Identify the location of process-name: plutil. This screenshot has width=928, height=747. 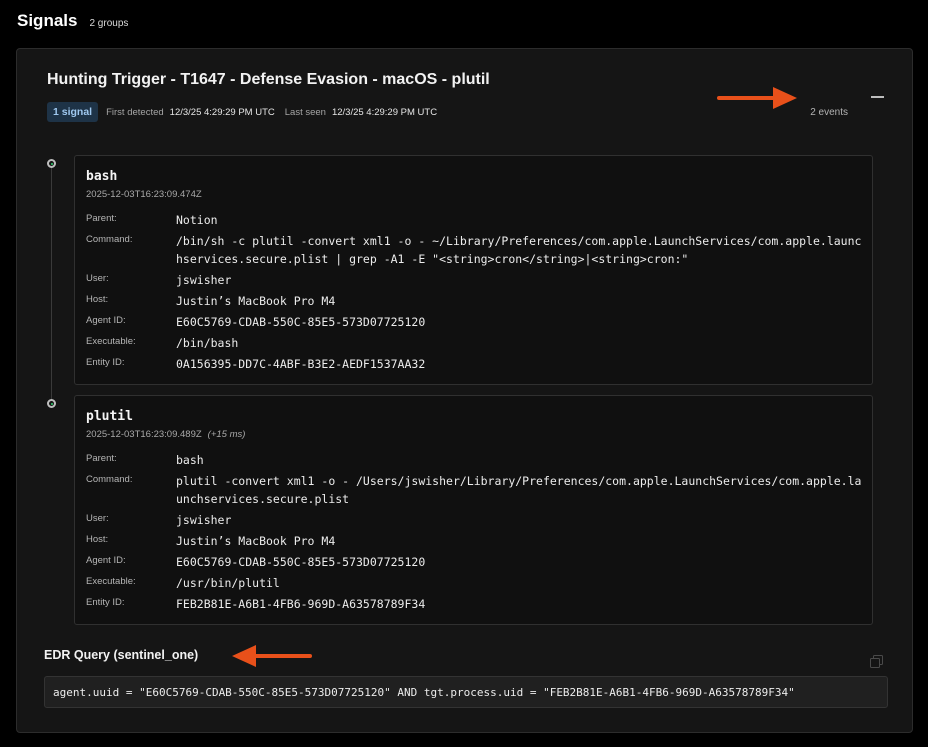
(109, 416).